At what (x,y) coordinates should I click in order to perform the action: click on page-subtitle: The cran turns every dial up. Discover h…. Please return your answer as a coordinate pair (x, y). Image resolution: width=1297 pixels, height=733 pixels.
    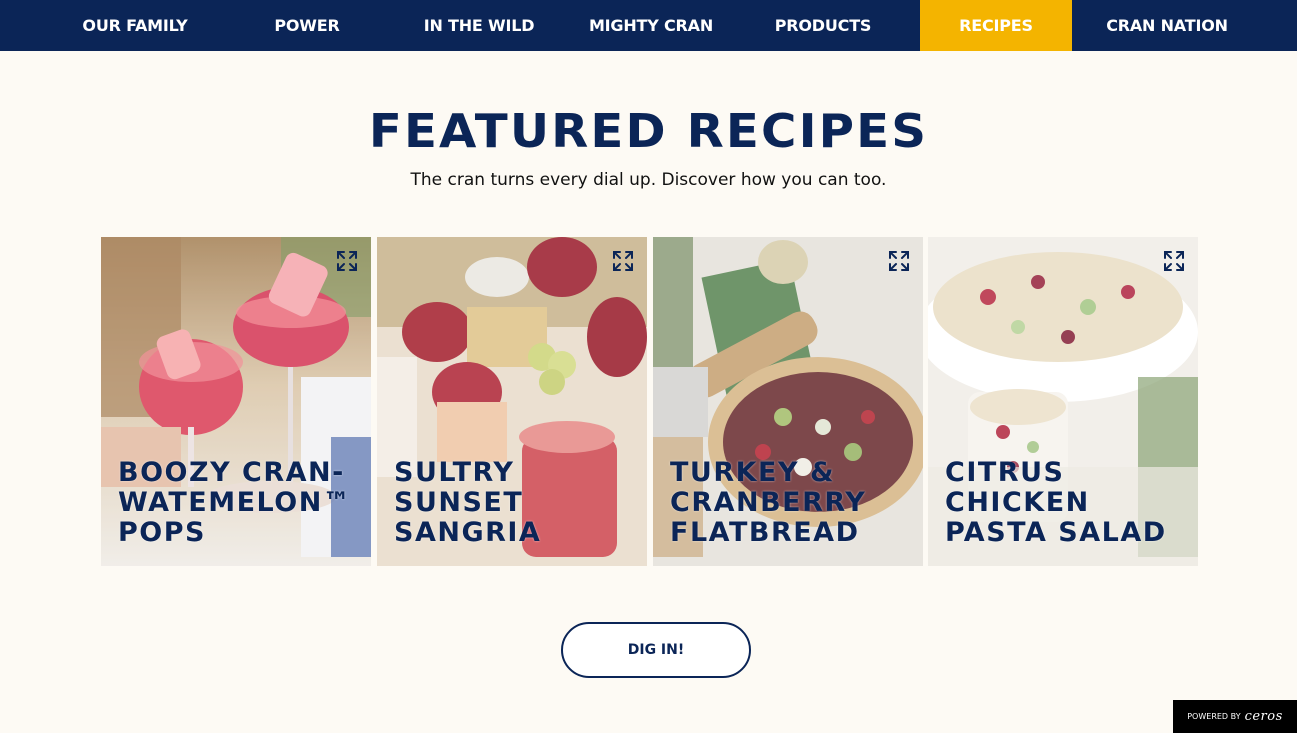
    Looking at the image, I should click on (648, 180).